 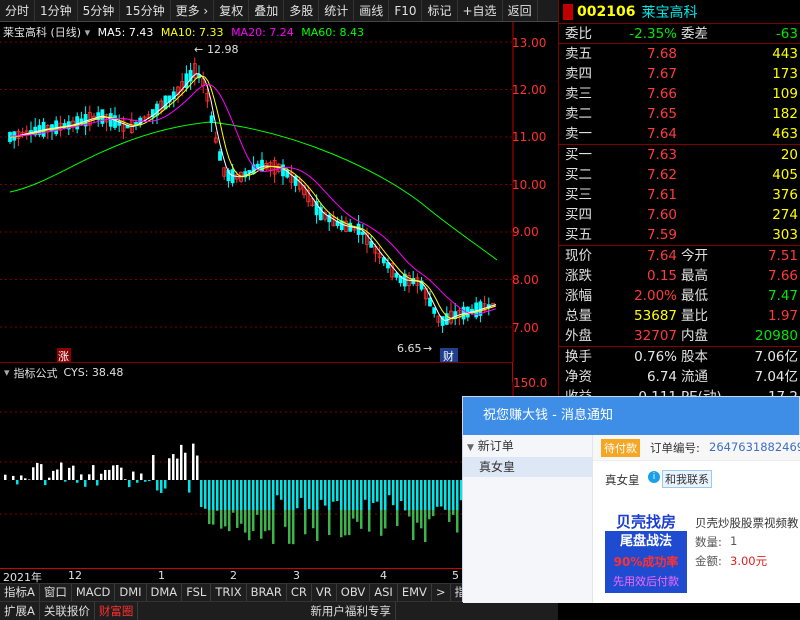 I want to click on tree-group: ▼ 新订单, so click(x=527, y=446).